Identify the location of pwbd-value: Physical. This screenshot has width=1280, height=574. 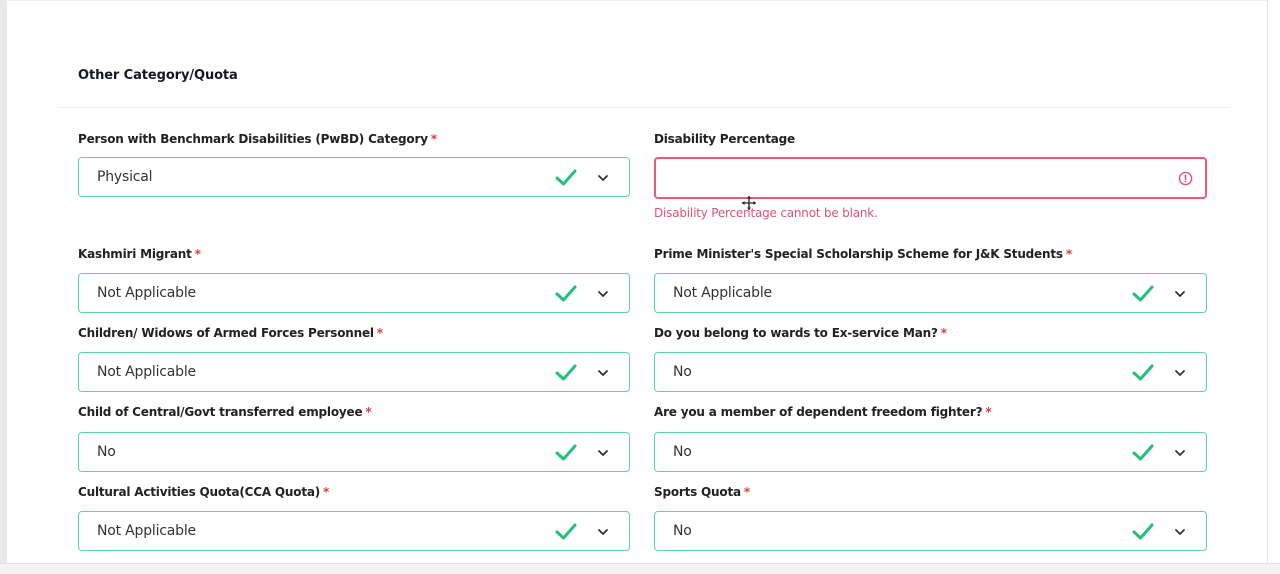
(125, 177).